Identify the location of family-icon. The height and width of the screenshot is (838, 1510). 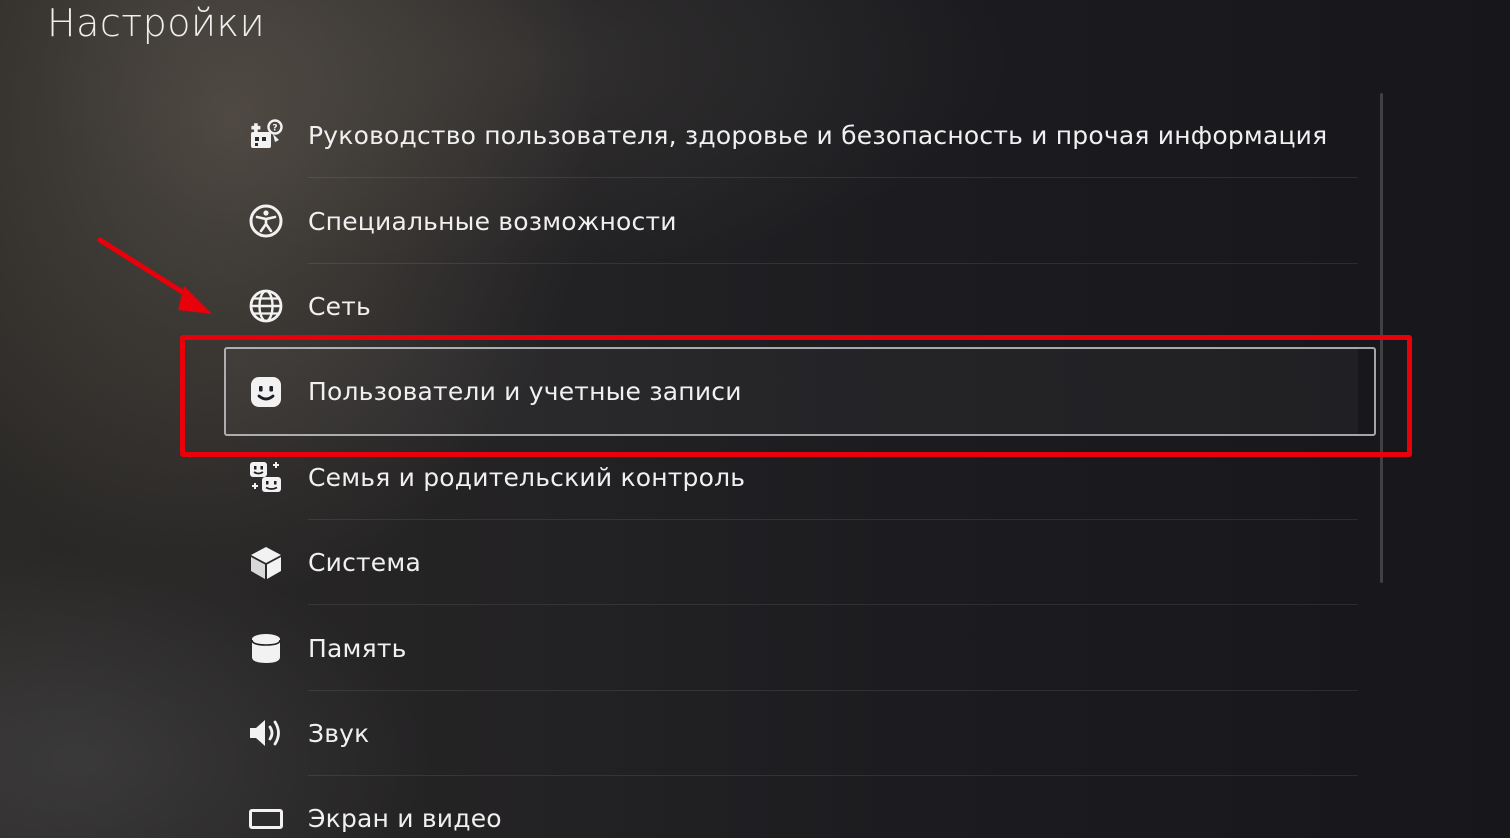
(266, 477).